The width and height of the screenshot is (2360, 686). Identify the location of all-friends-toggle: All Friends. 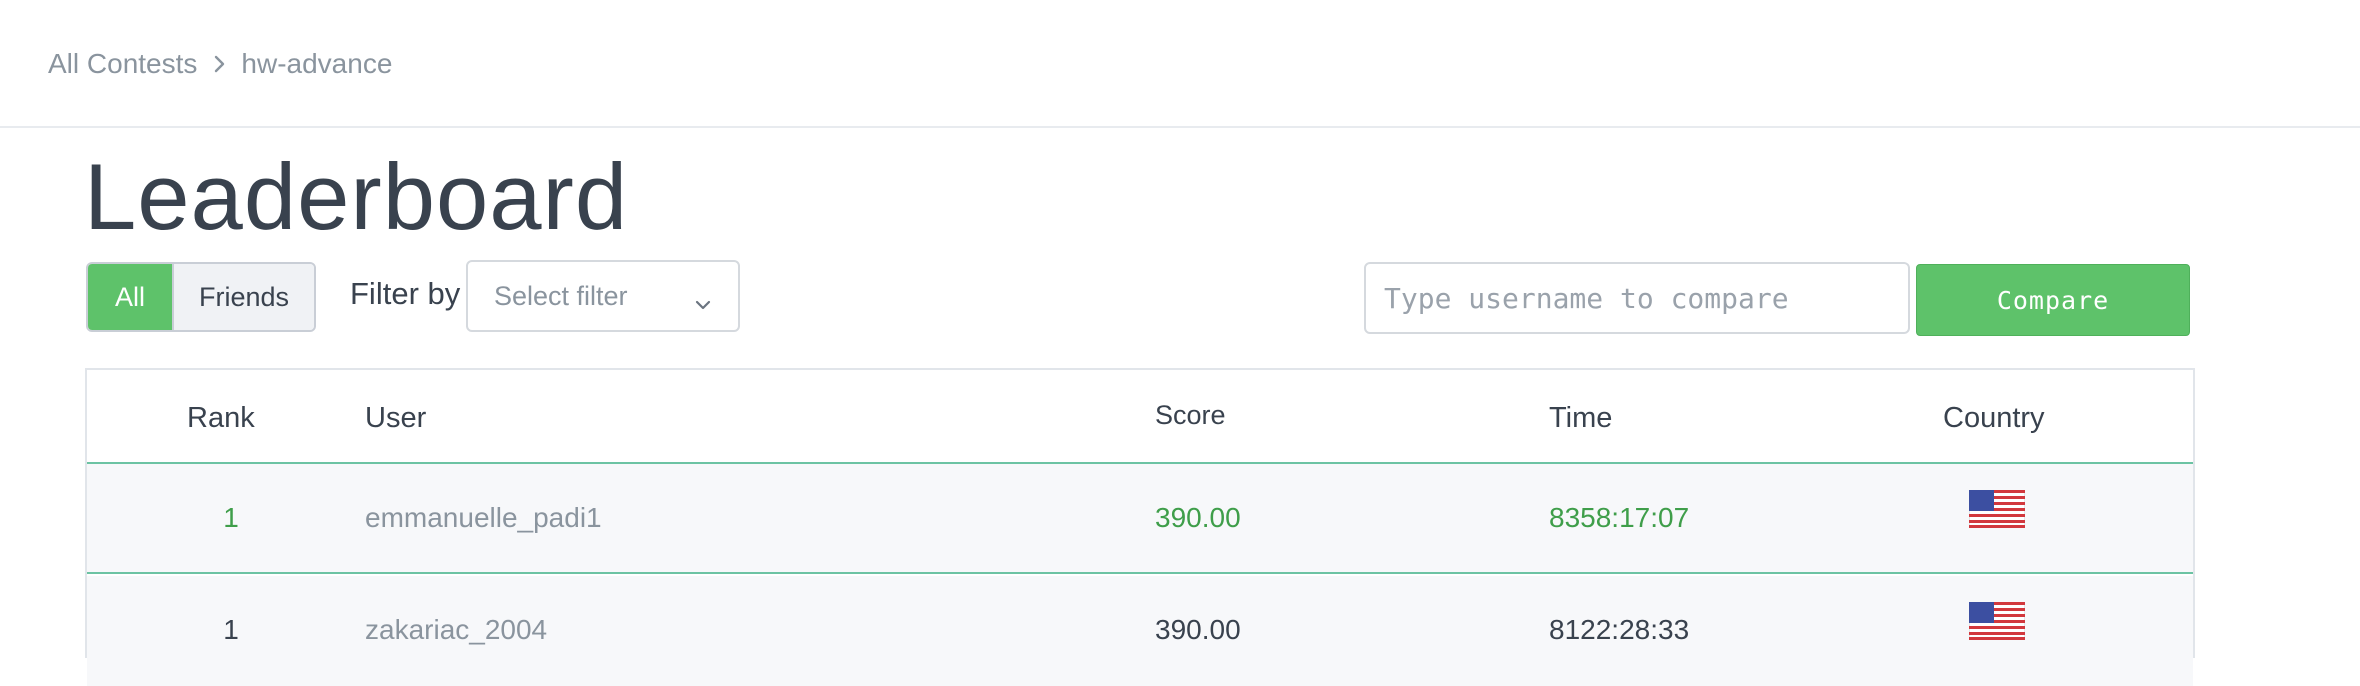
(201, 297).